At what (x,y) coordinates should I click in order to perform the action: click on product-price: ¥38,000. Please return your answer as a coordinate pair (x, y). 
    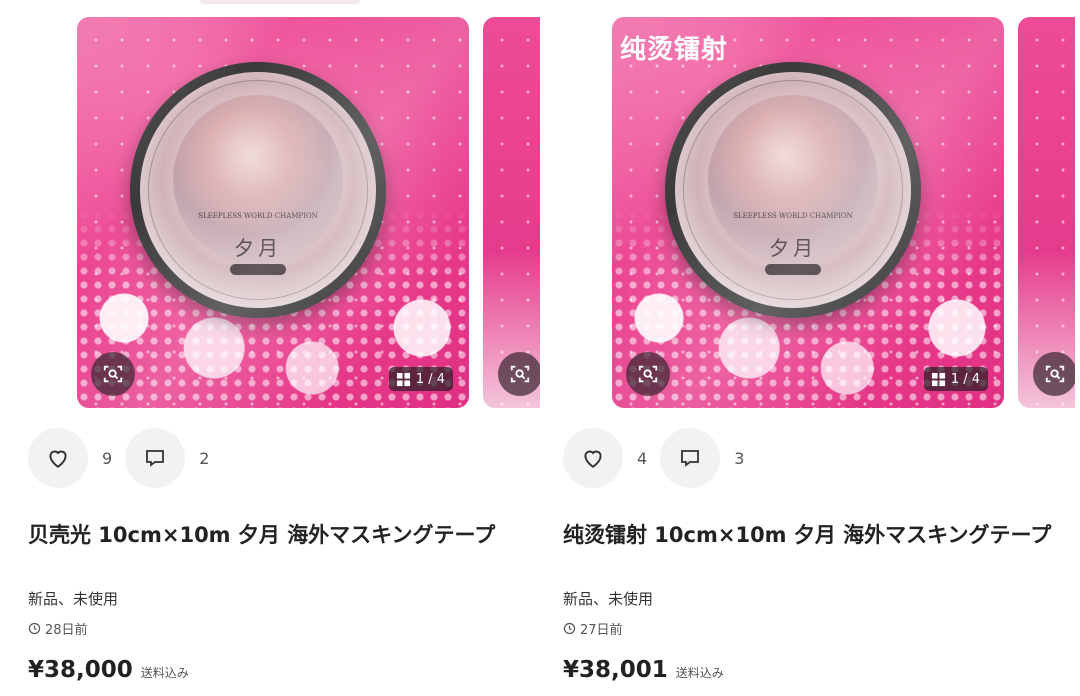
    Looking at the image, I should click on (80, 670).